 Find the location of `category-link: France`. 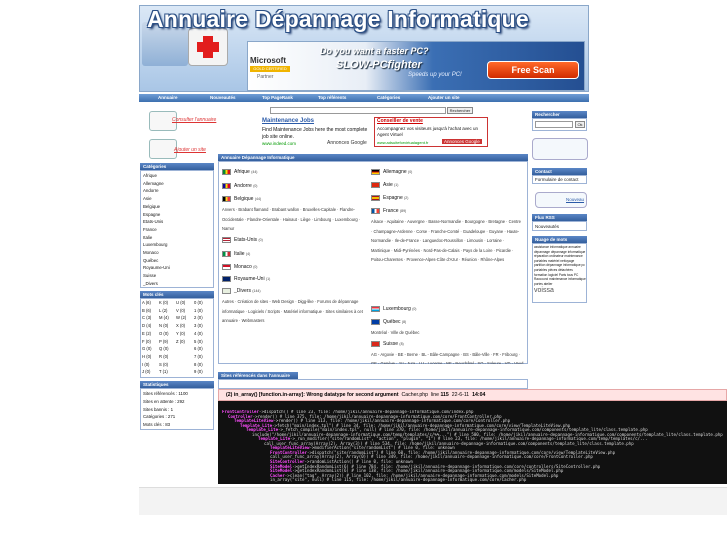

category-link: France is located at coordinates (178, 230).